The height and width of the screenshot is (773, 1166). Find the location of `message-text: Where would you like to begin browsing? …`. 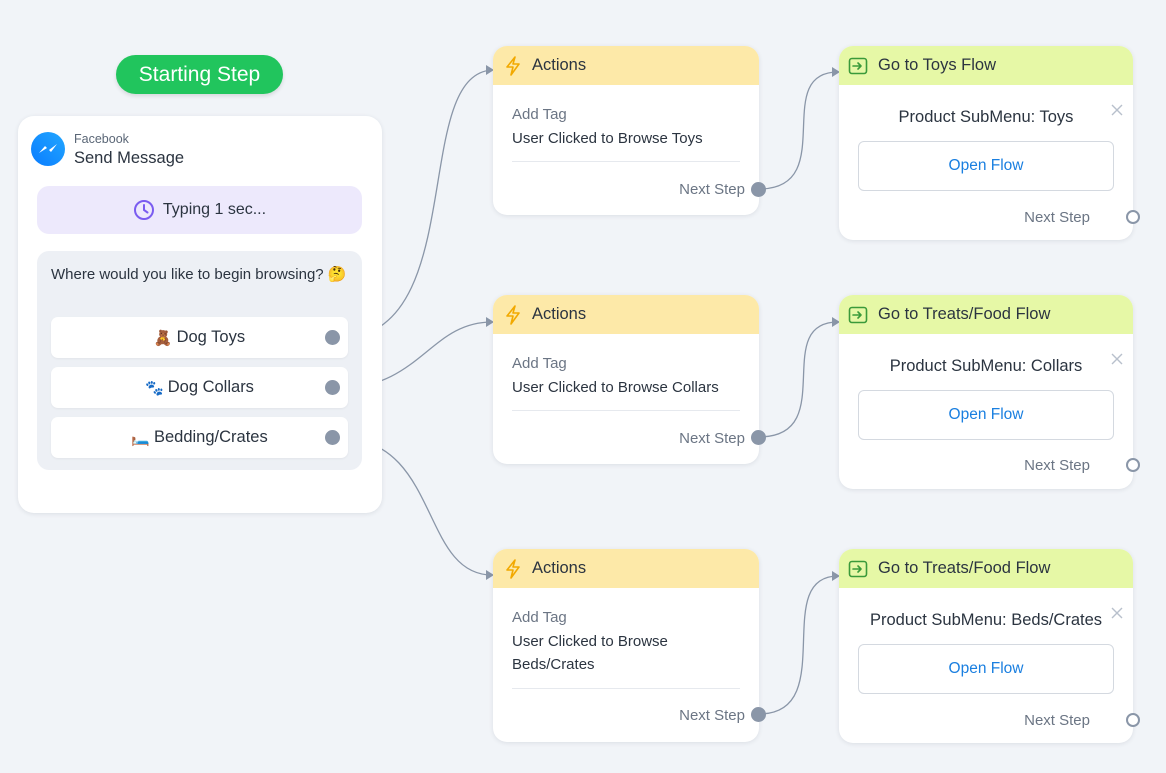

message-text: Where would you like to begin browsing? … is located at coordinates (199, 274).